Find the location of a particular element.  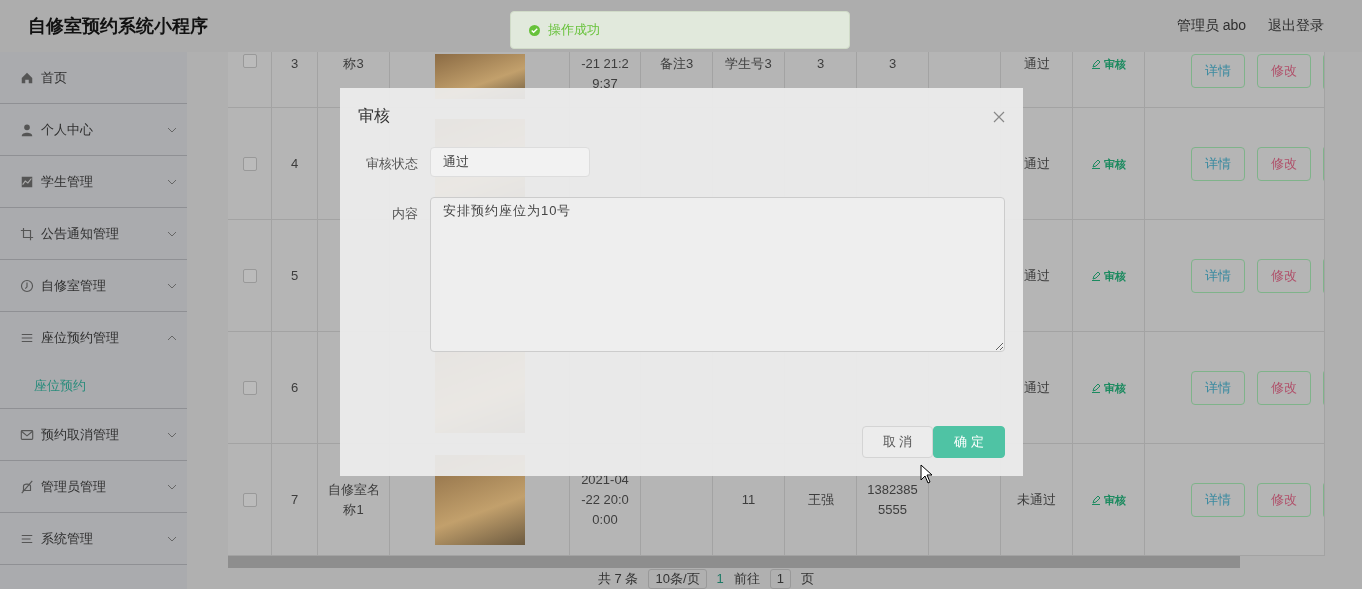

booking-time: 2021-04-22 20:00:00 is located at coordinates (605, 499).